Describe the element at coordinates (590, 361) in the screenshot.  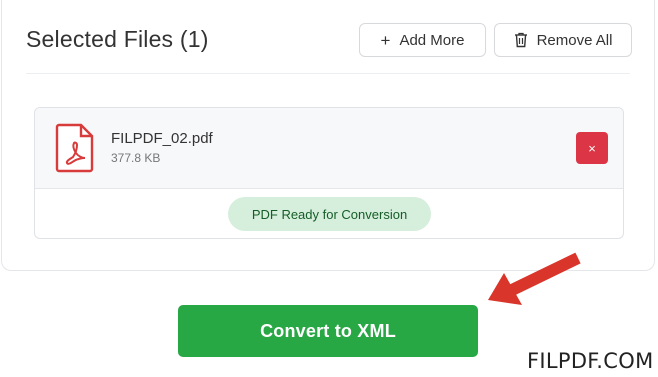
I see `watermark: FILPDF.COM` at that location.